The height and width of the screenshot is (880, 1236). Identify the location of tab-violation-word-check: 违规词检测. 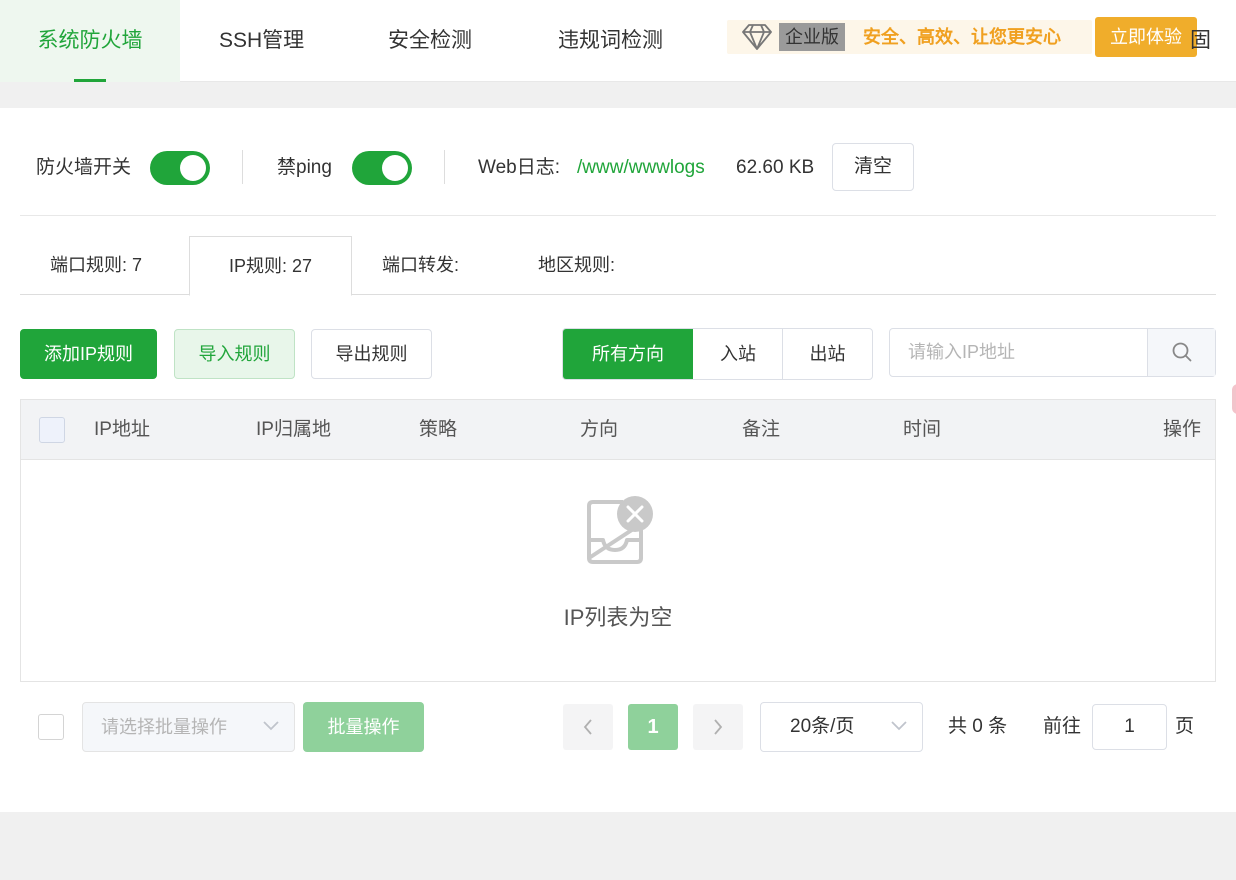
(610, 41).